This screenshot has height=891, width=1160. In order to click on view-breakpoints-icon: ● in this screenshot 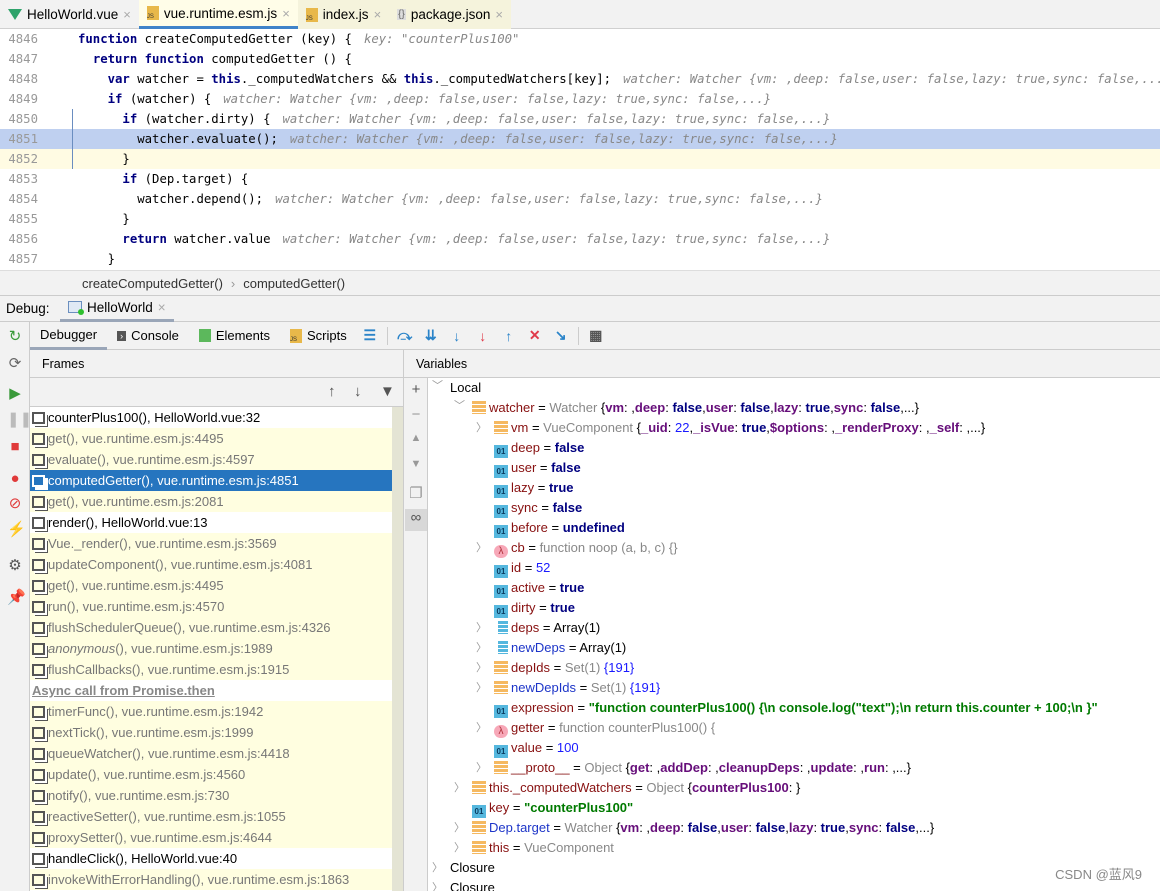, I will do `click(15, 478)`.